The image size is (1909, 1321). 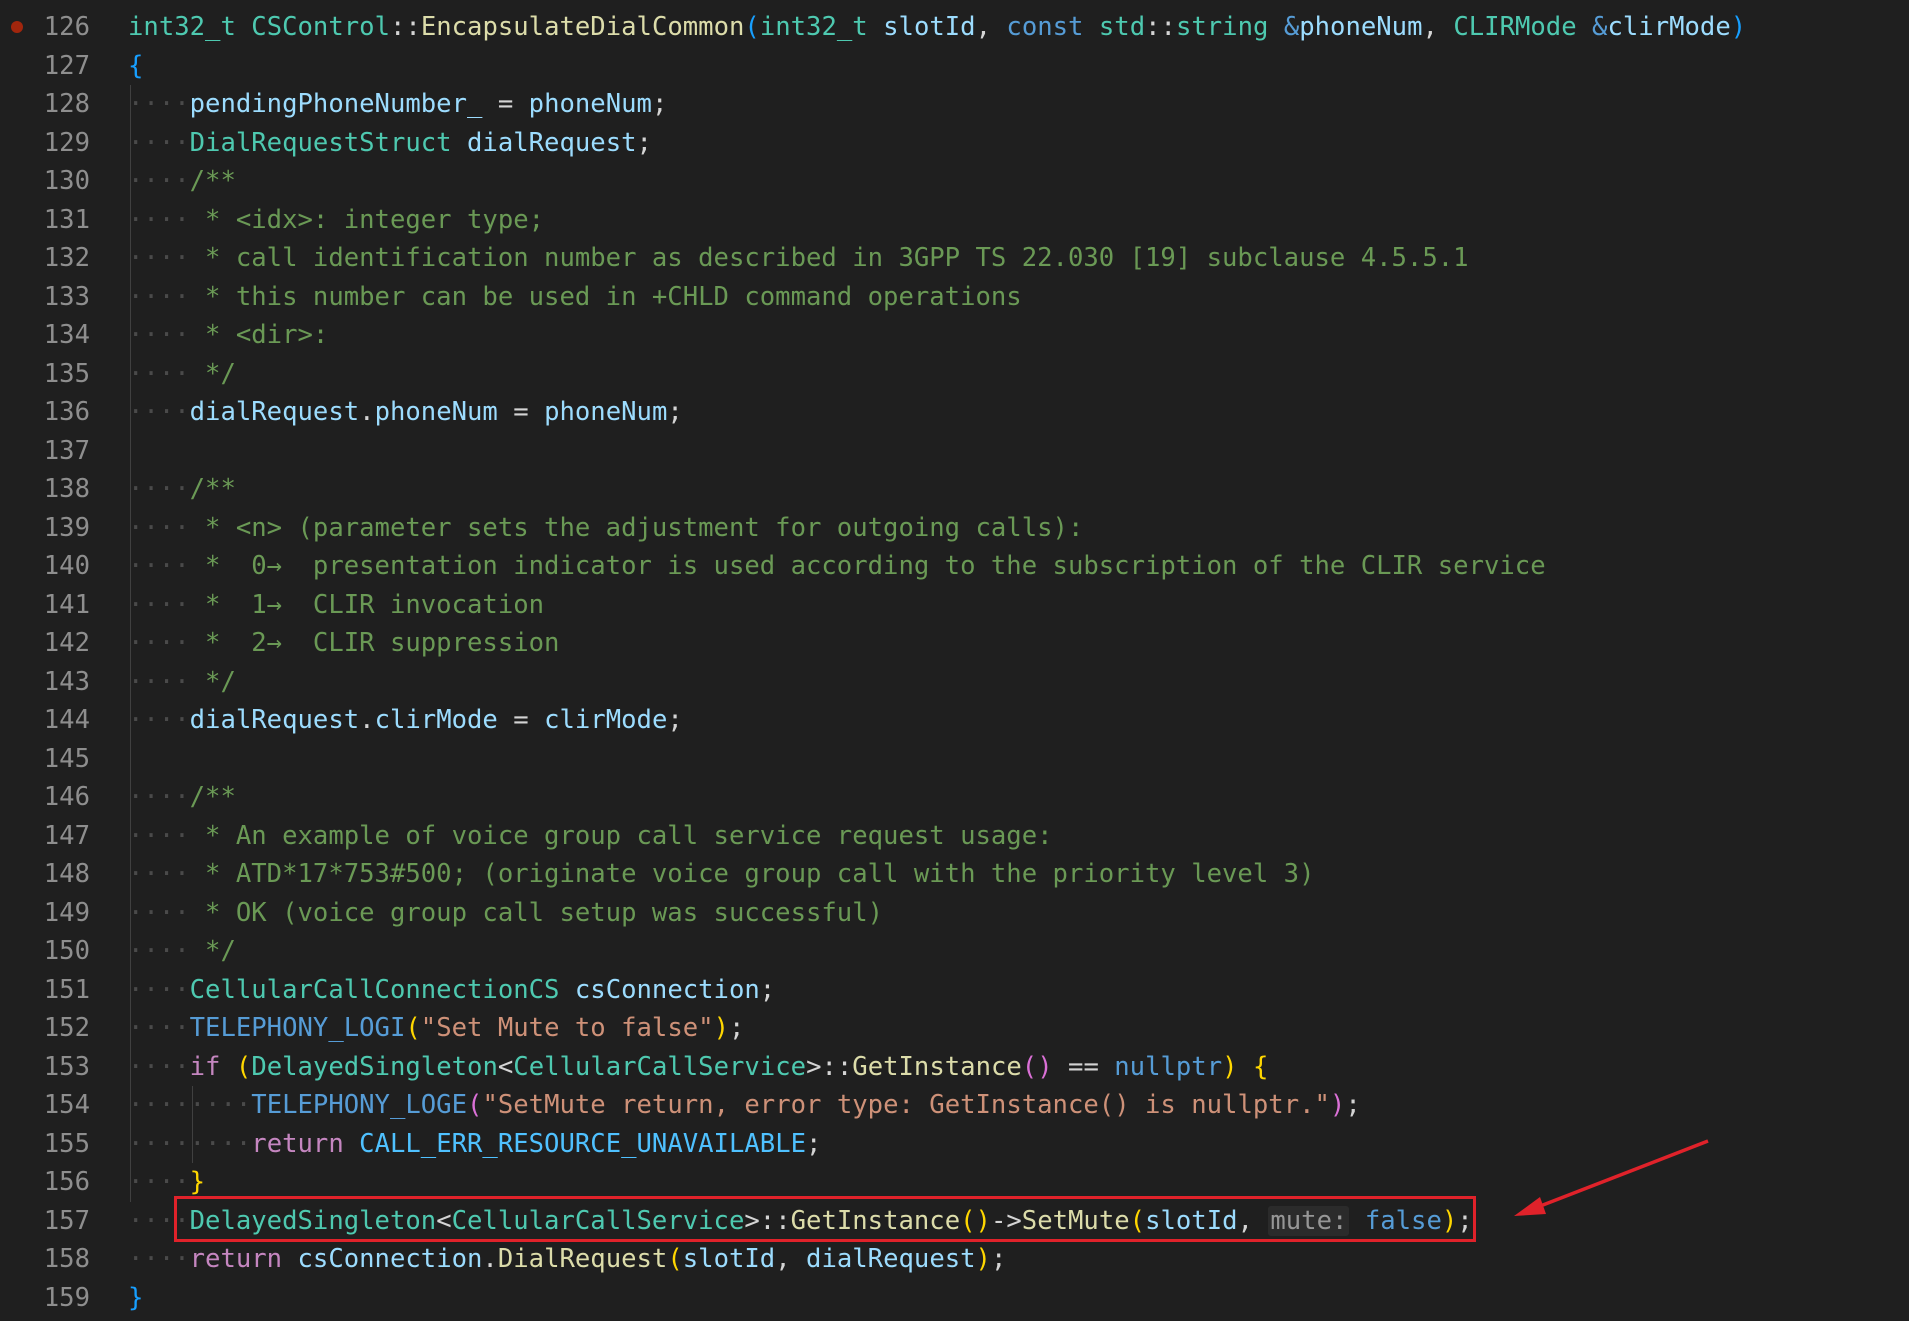 I want to click on line-number: 129, so click(x=66, y=142).